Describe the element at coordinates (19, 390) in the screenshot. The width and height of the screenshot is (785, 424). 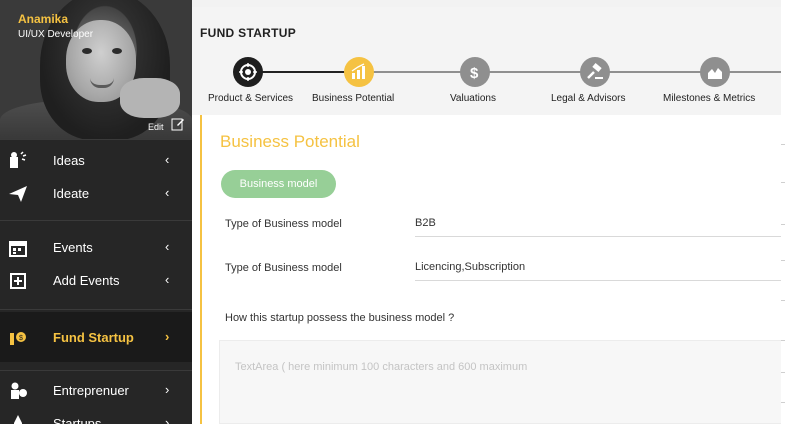
I see `person-icon` at that location.